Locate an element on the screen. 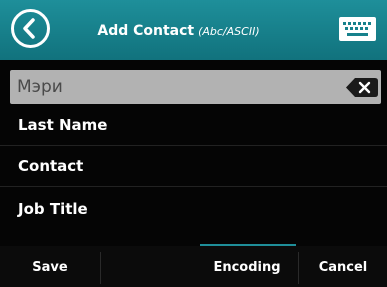 The height and width of the screenshot is (287, 387). page-title: Add Contact (Abc/ASCII) is located at coordinates (193, 29).